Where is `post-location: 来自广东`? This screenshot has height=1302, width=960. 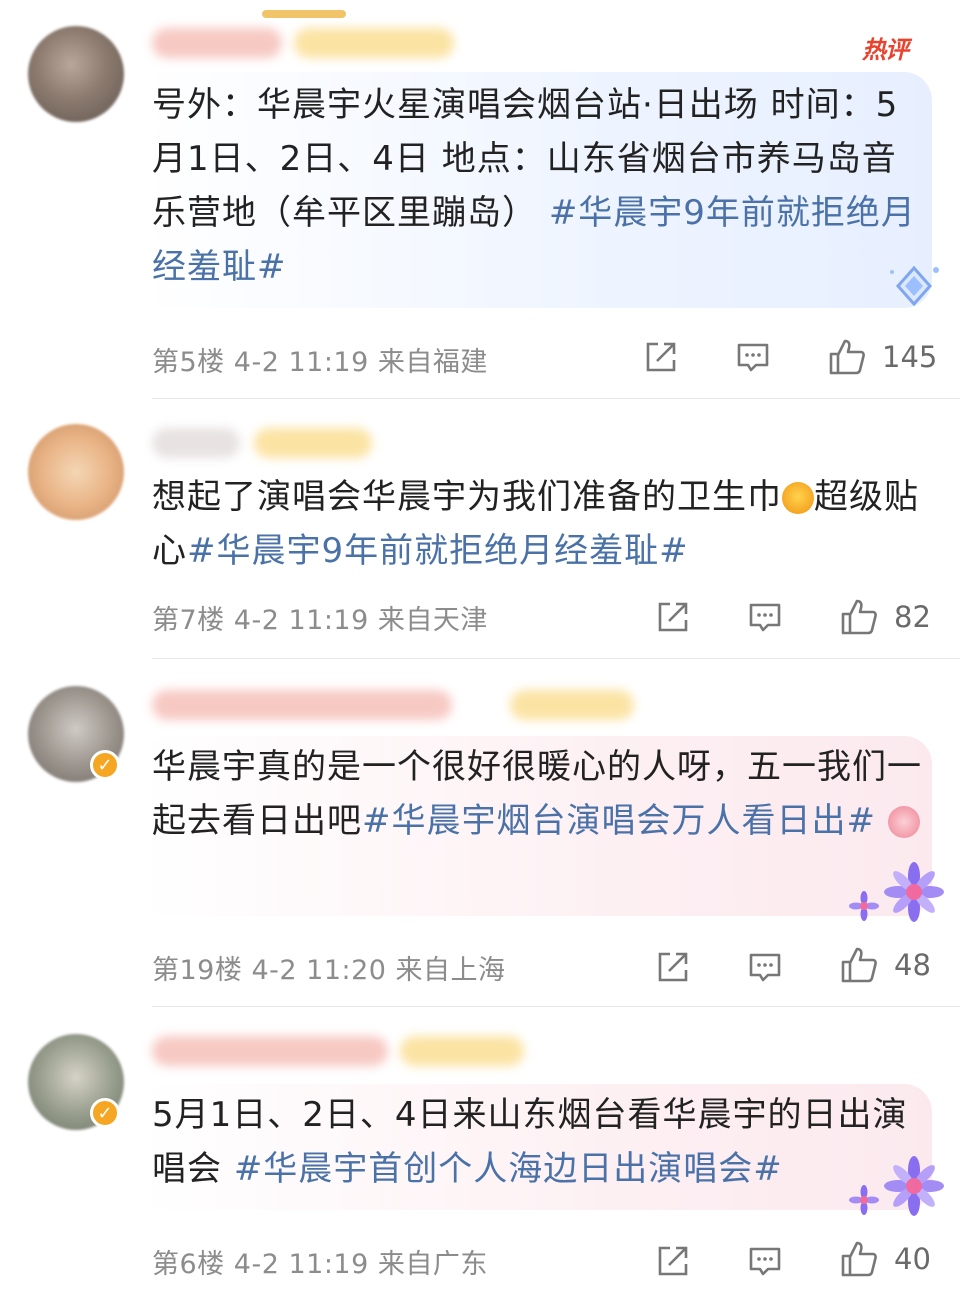 post-location: 来自广东 is located at coordinates (432, 1264).